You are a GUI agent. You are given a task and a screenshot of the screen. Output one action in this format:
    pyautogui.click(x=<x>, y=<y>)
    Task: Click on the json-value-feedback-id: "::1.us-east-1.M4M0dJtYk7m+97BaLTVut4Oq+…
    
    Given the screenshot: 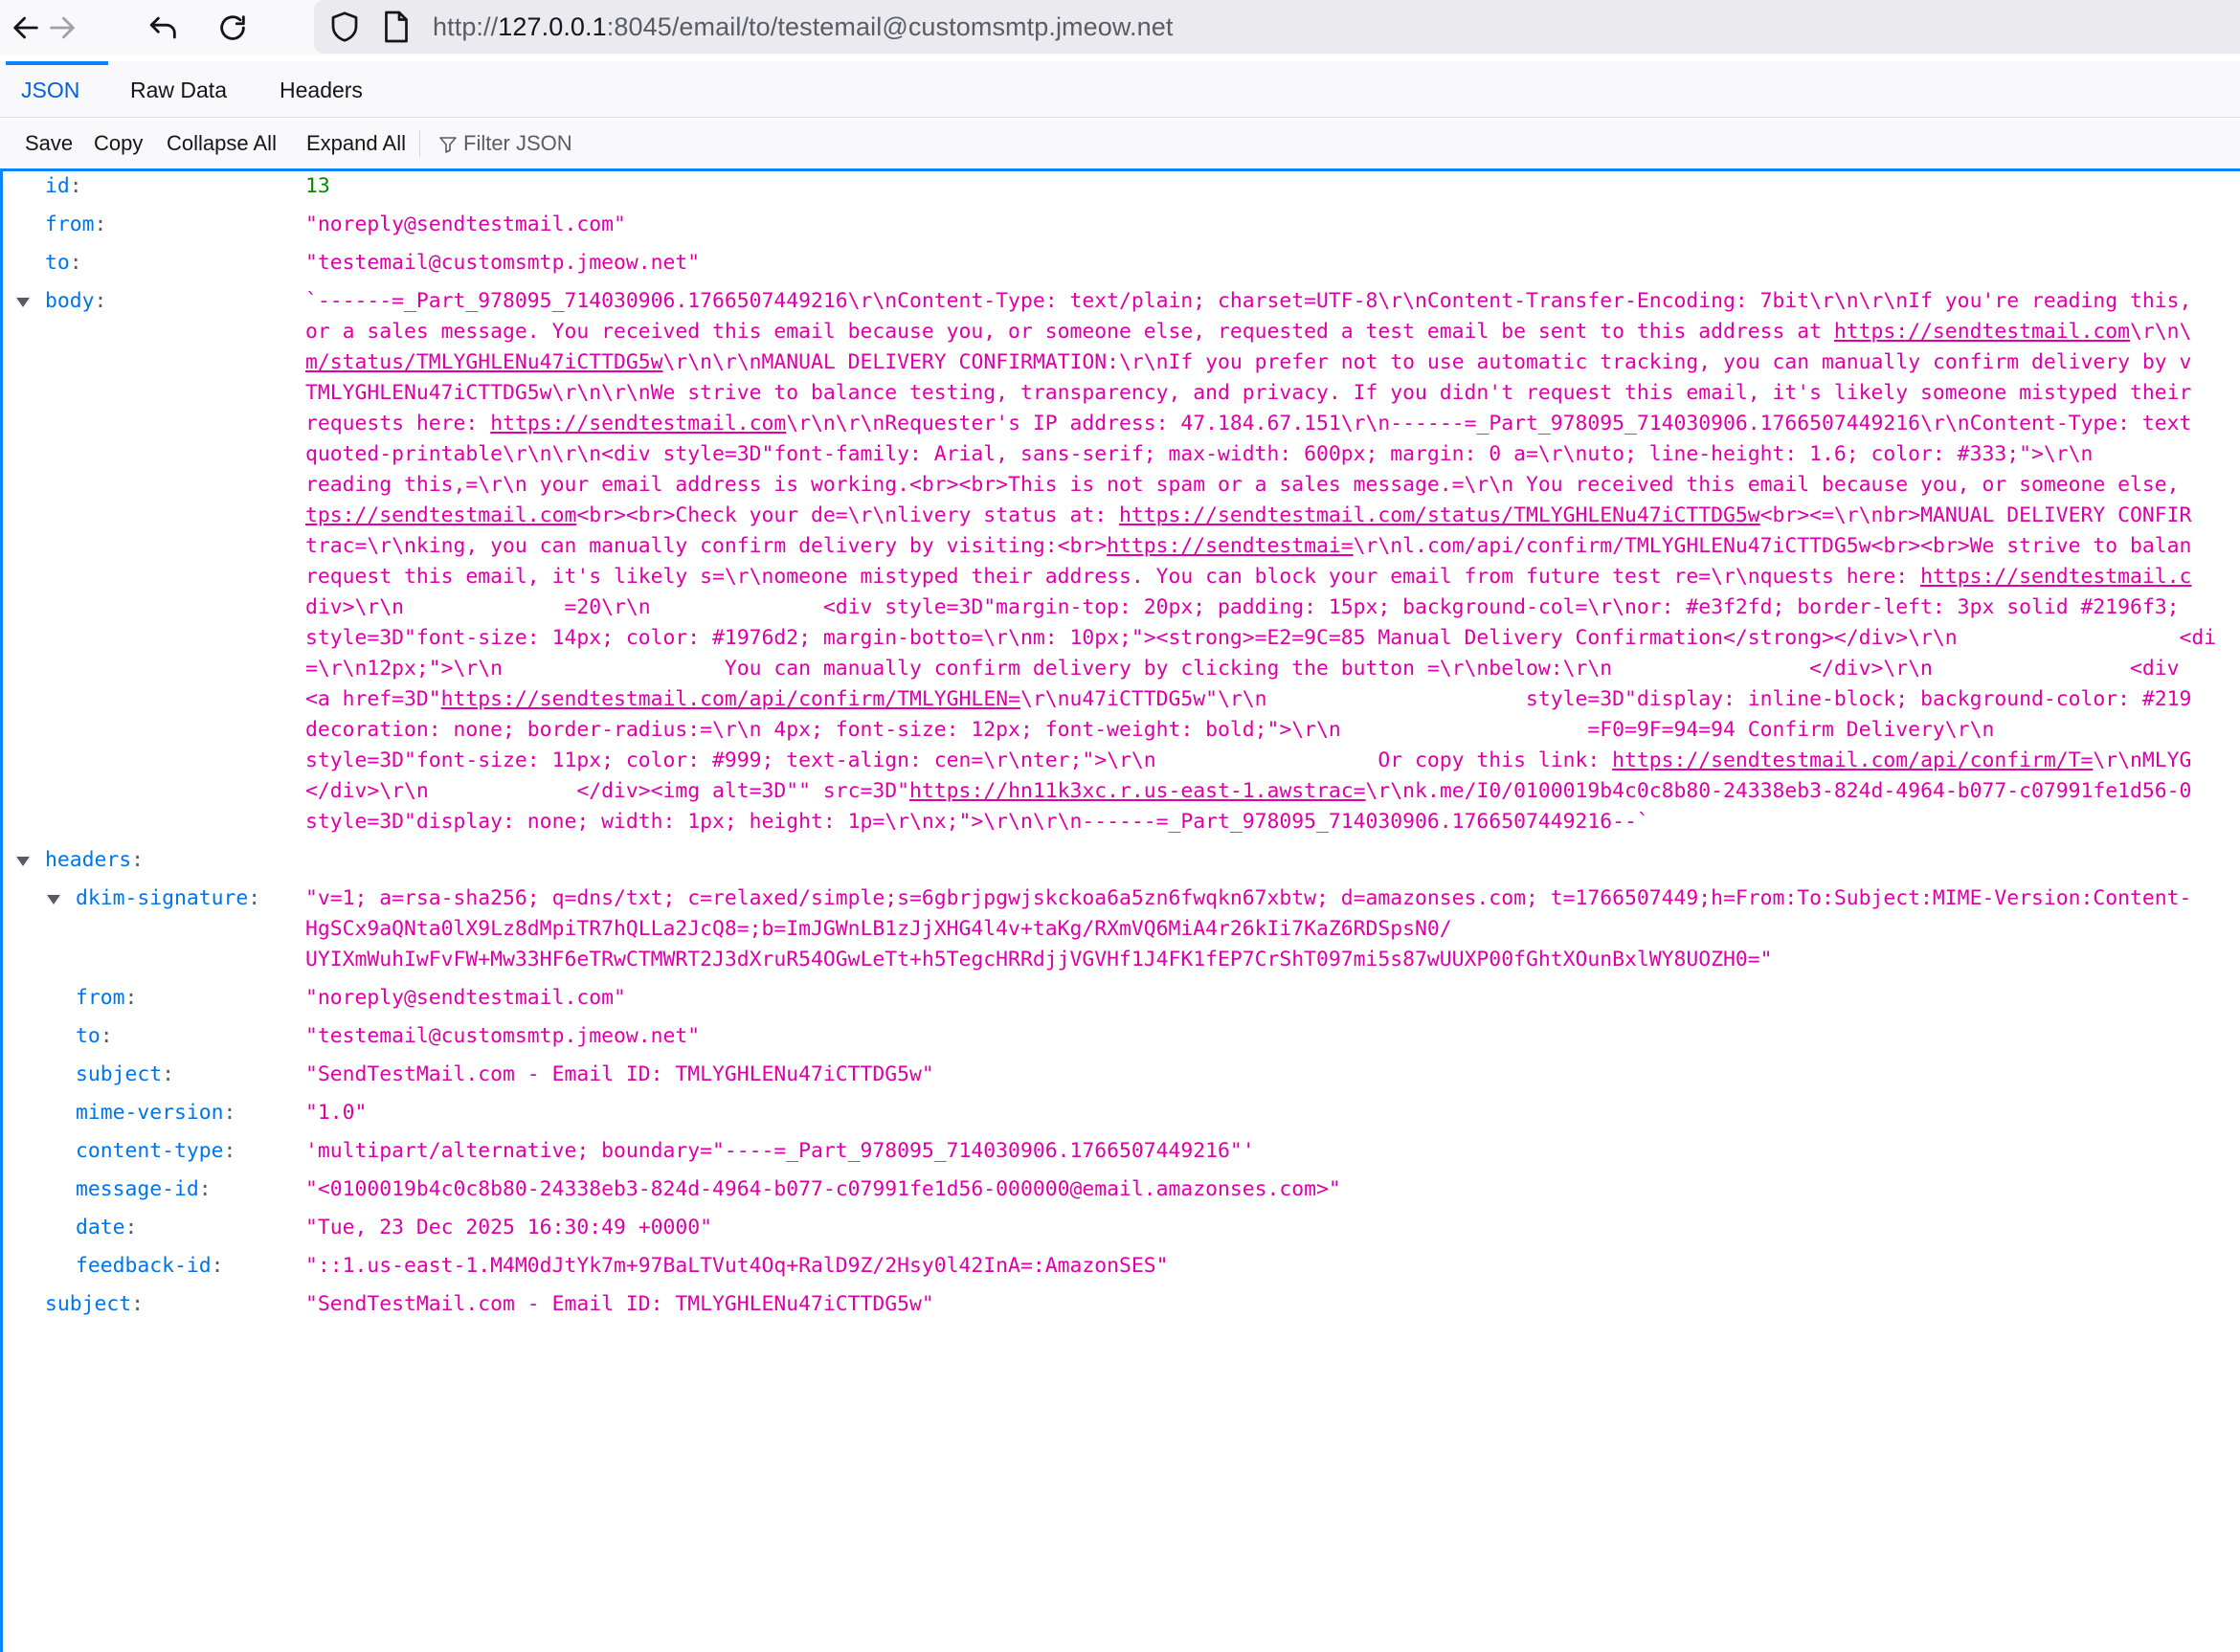 What is the action you would take?
    pyautogui.click(x=737, y=1266)
    